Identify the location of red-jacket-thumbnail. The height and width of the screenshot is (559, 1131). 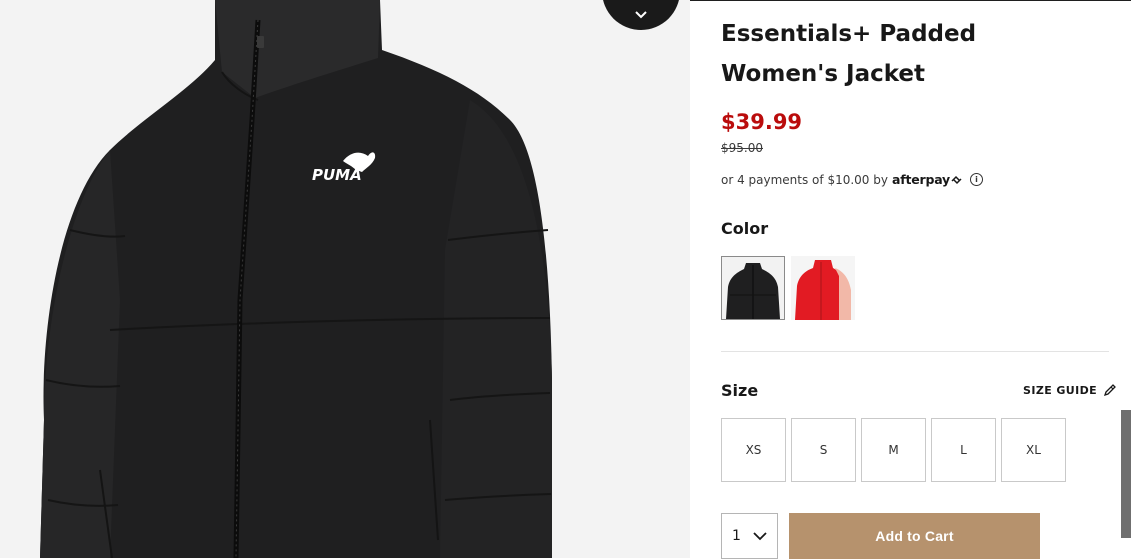
(823, 288).